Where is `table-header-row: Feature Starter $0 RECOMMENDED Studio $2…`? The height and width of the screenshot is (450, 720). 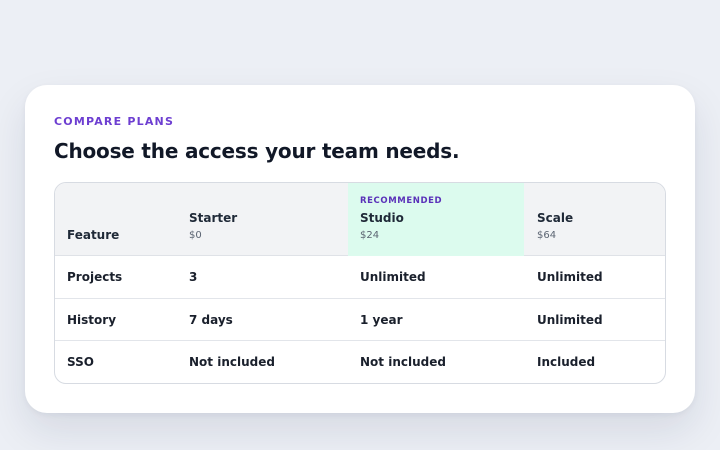
table-header-row: Feature Starter $0 RECOMMENDED Studio $2… is located at coordinates (360, 219).